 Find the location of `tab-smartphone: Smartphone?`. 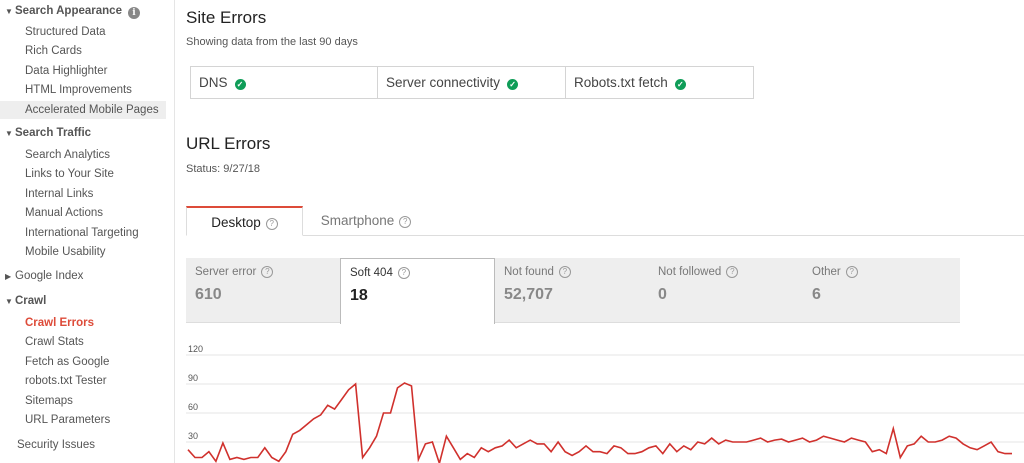

tab-smartphone: Smartphone? is located at coordinates (366, 221).